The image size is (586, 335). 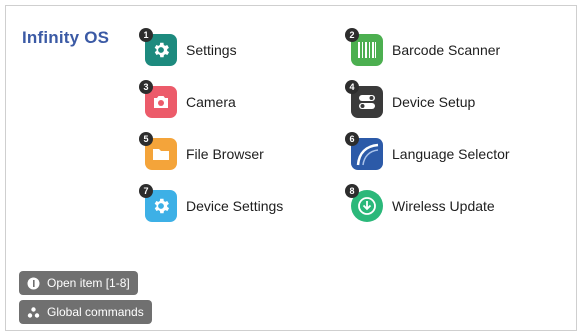 I want to click on number-circle-icon, so click(x=33, y=283).